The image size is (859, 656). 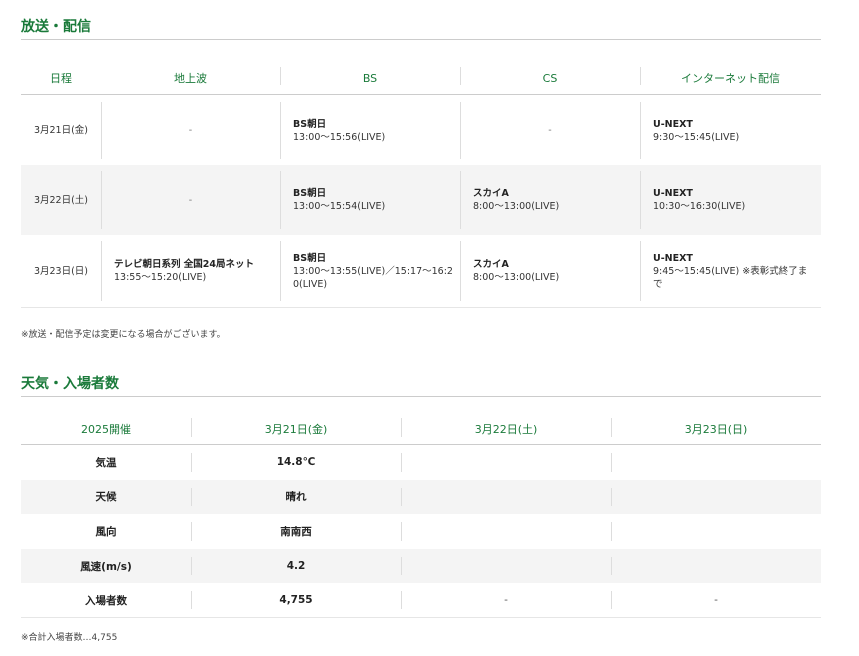 What do you see at coordinates (106, 429) in the screenshot?
I see `header-year: 2025開催` at bounding box center [106, 429].